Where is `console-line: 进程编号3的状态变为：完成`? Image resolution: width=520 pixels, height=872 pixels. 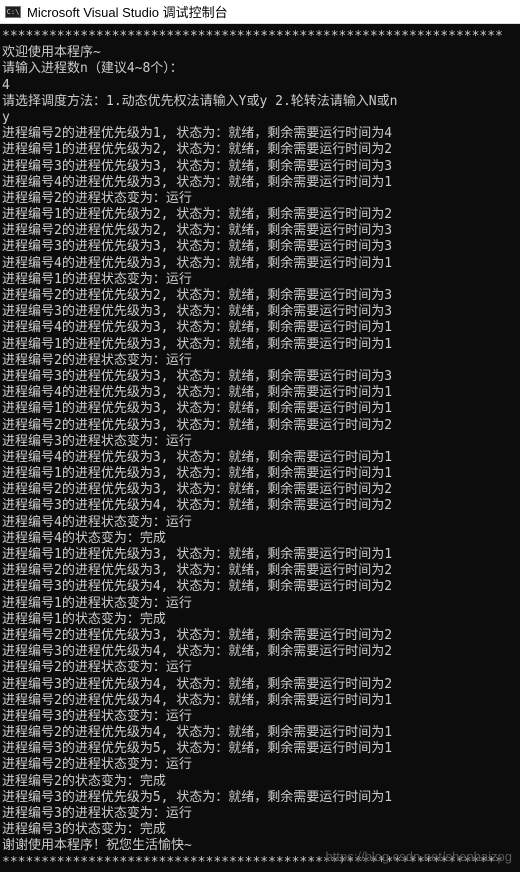 console-line: 进程编号3的状态变为：完成 is located at coordinates (84, 830).